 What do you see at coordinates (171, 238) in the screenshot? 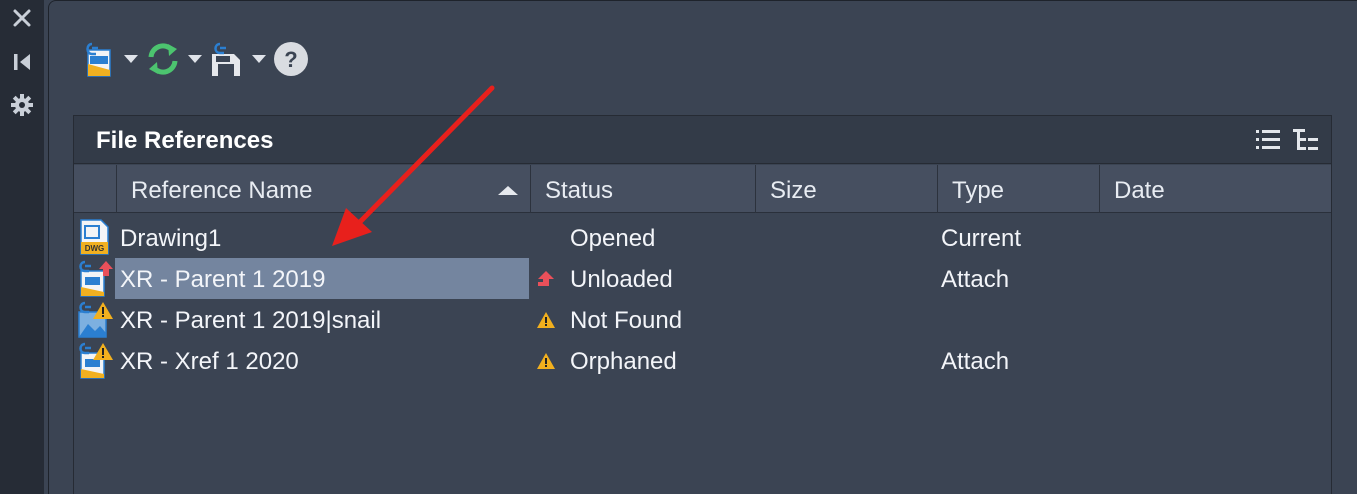
I see `reference-name: Drawing1` at bounding box center [171, 238].